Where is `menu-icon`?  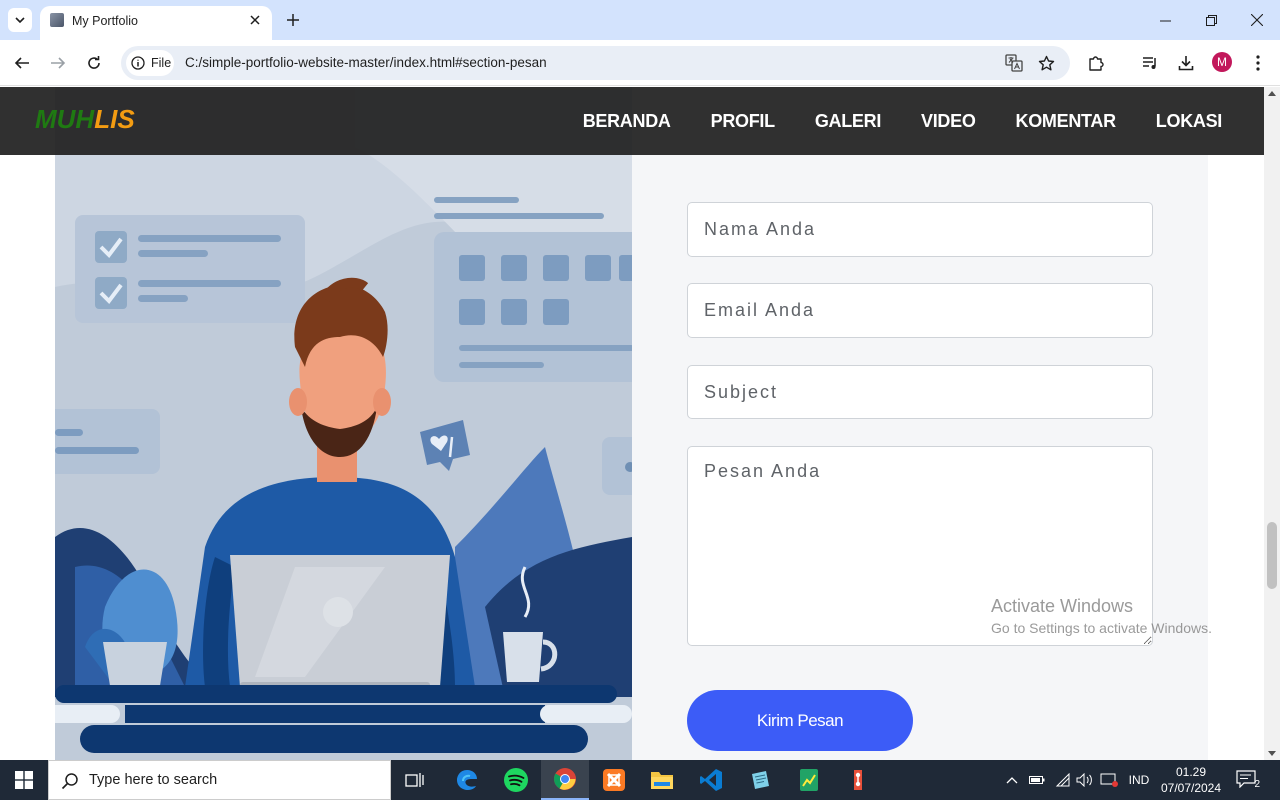
menu-icon is located at coordinates (1258, 63).